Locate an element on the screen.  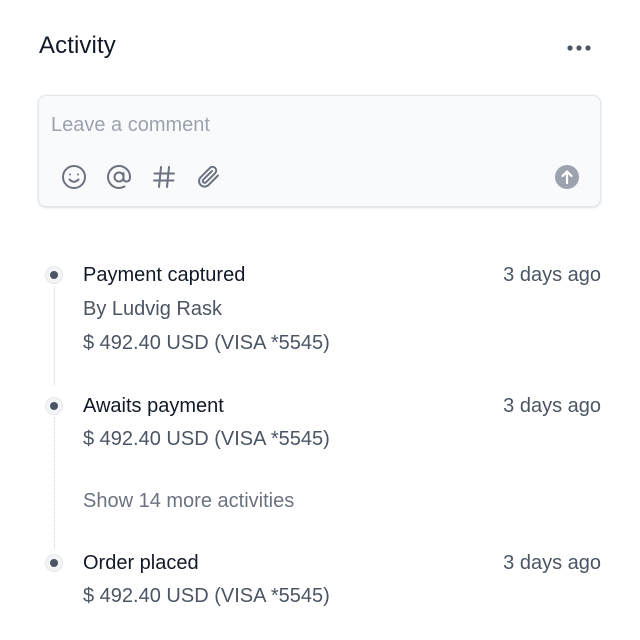
event-author: By Ludvig Rask is located at coordinates (152, 309).